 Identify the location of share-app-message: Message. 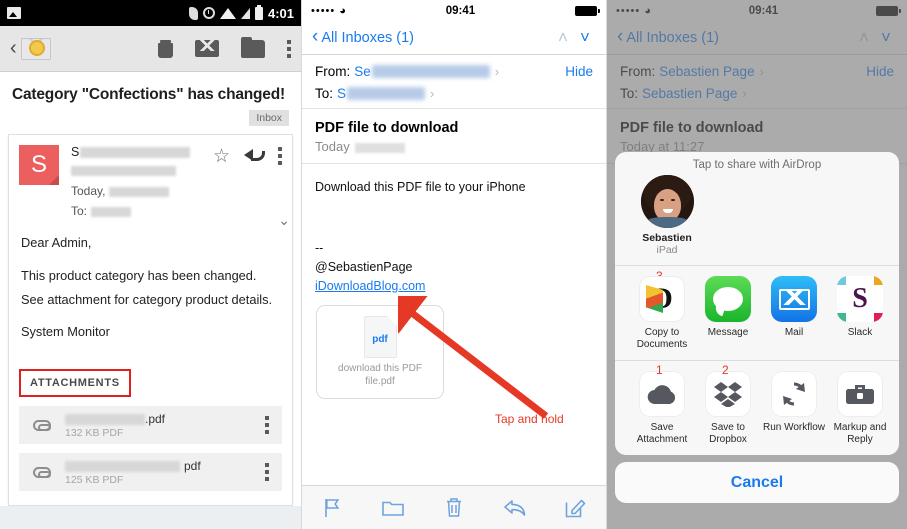
(728, 313).